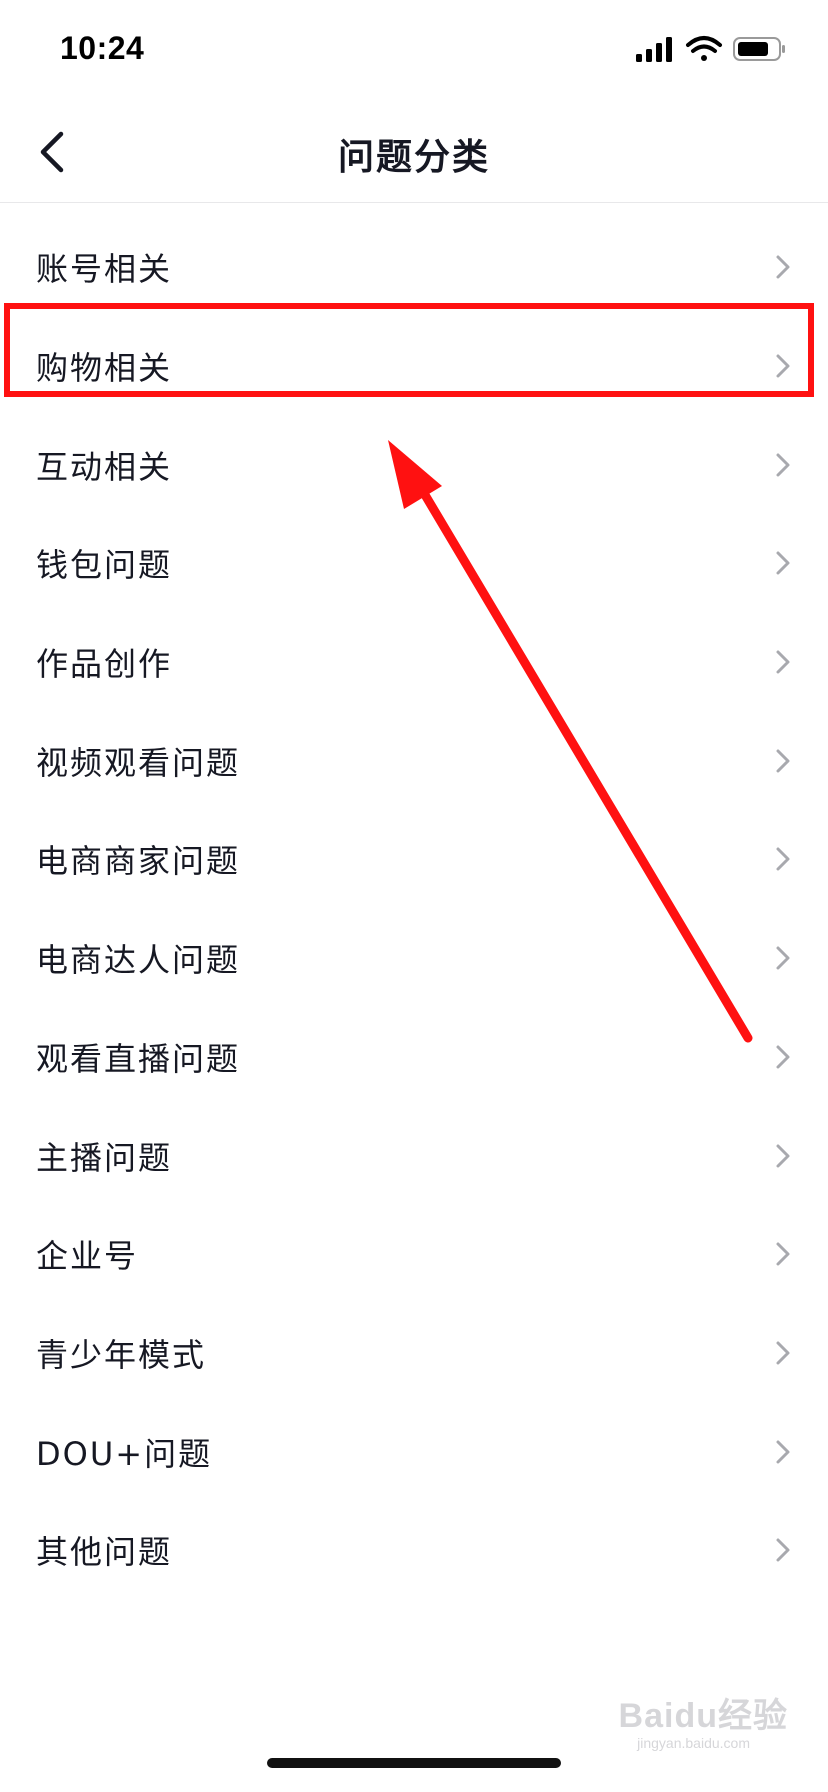  What do you see at coordinates (703, 1716) in the screenshot?
I see `watermark: Baidu经验` at bounding box center [703, 1716].